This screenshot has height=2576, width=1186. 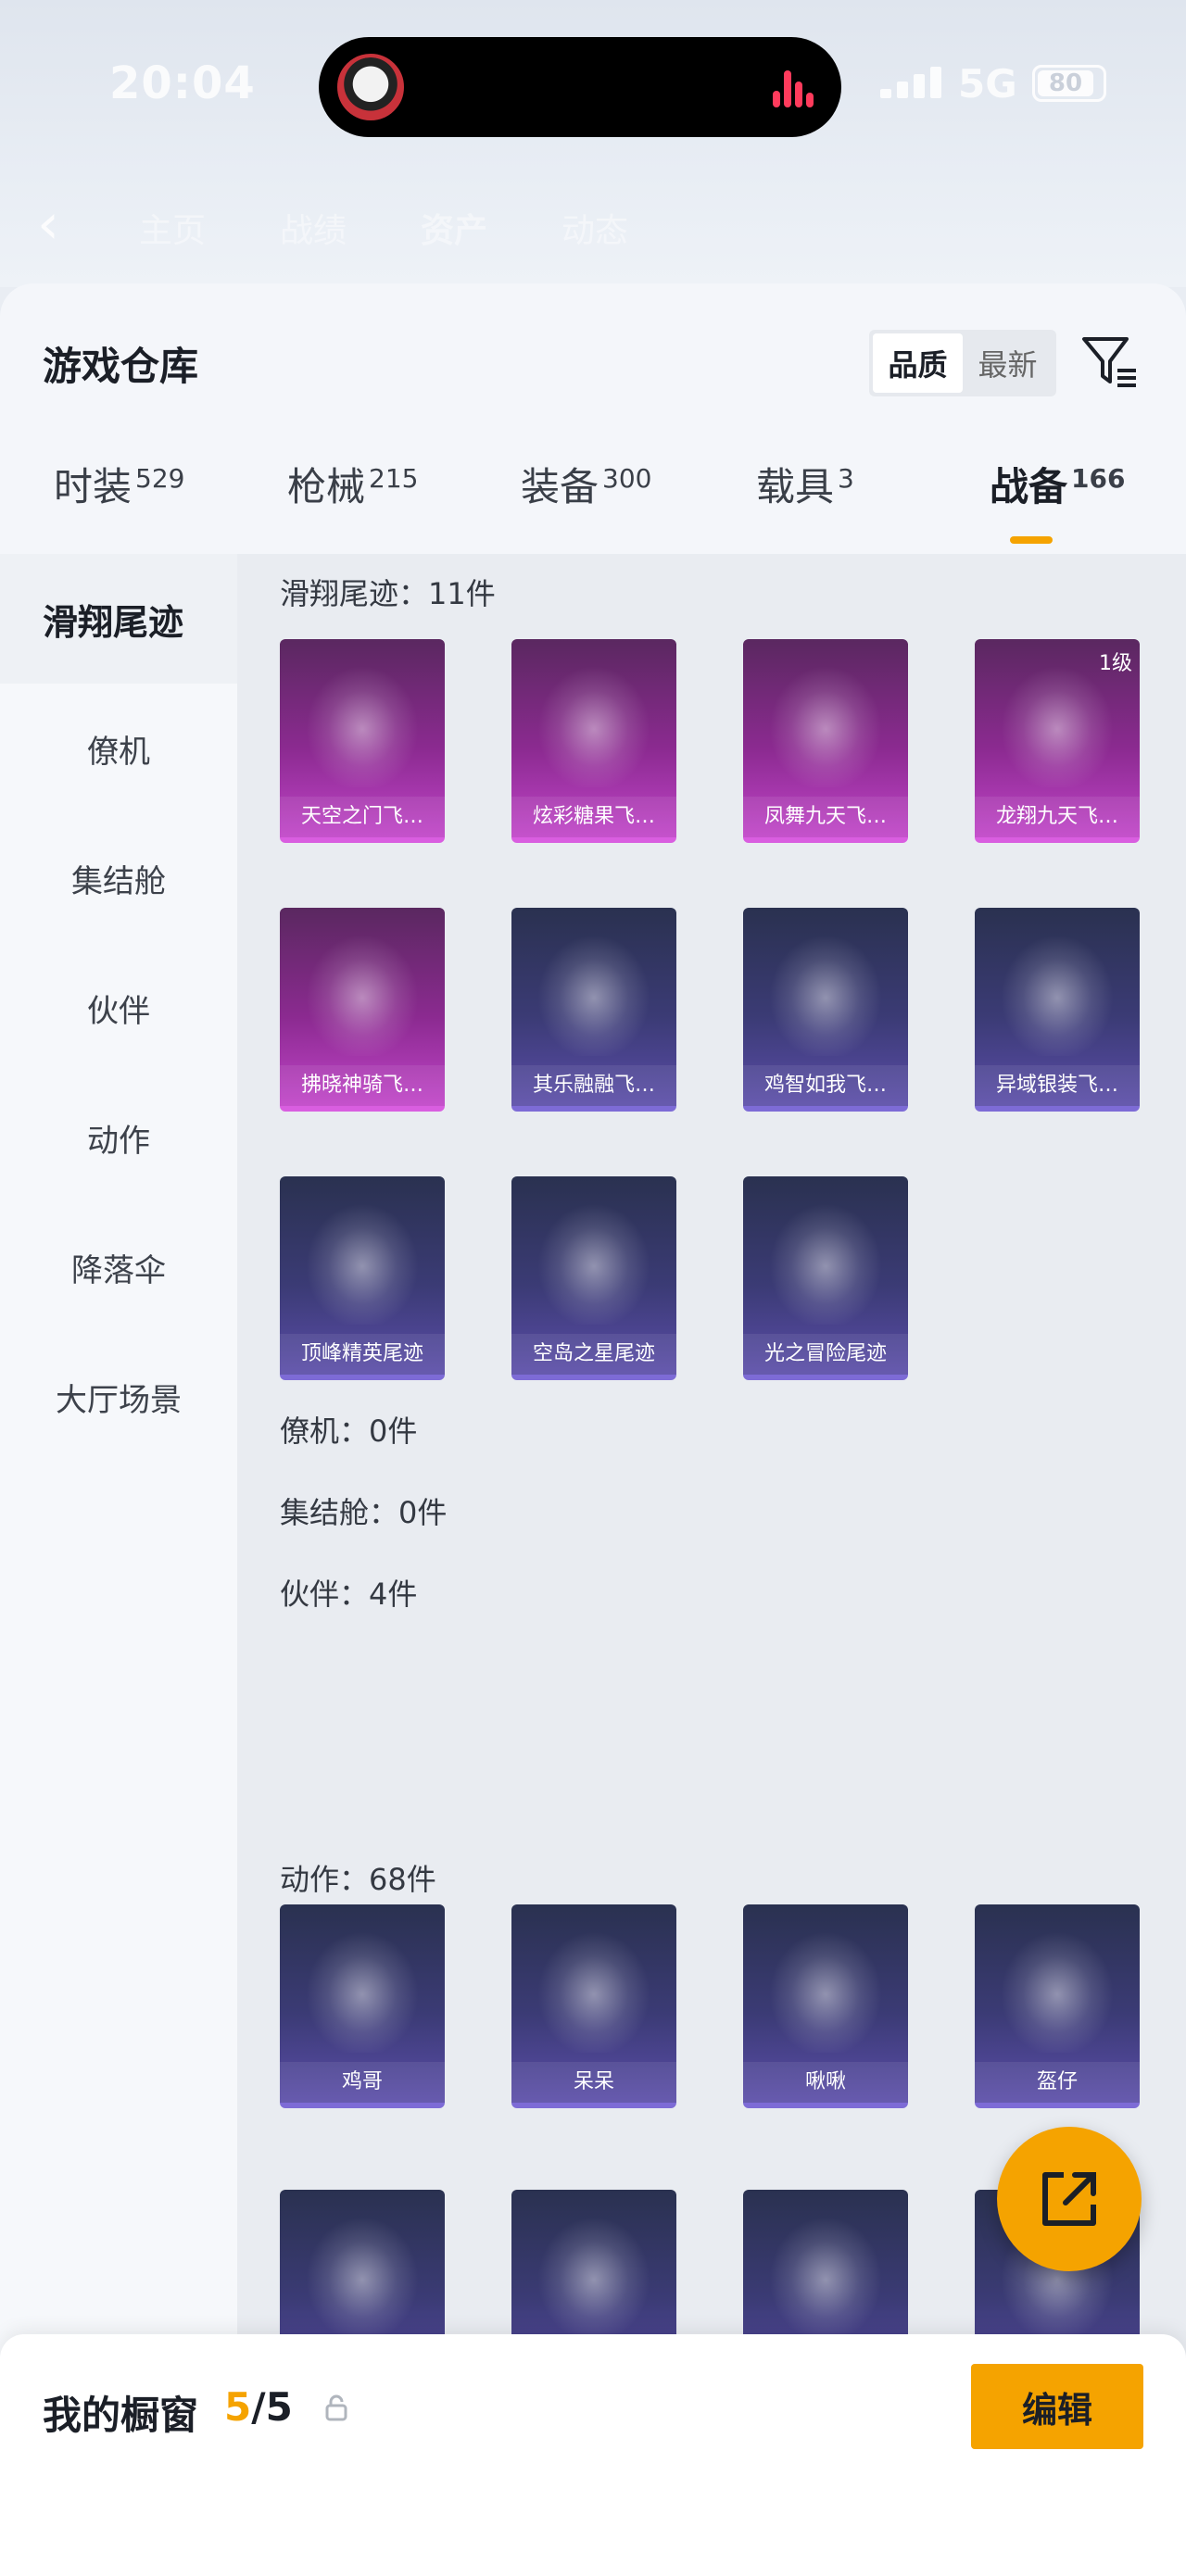 I want to click on side-item-partner: 伙伴, so click(x=118, y=1008).